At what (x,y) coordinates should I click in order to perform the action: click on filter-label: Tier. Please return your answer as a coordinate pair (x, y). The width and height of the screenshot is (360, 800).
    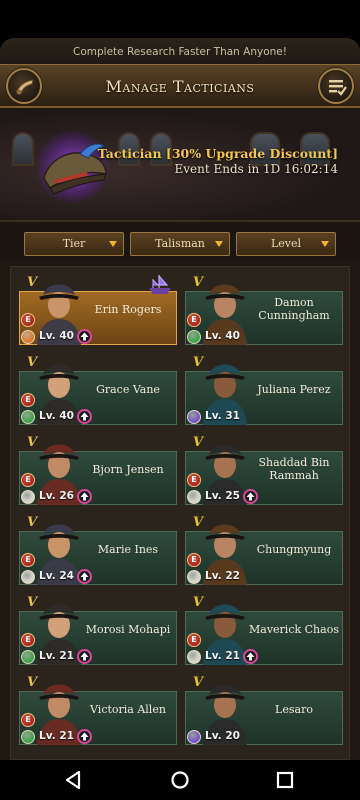
    Looking at the image, I should click on (74, 243).